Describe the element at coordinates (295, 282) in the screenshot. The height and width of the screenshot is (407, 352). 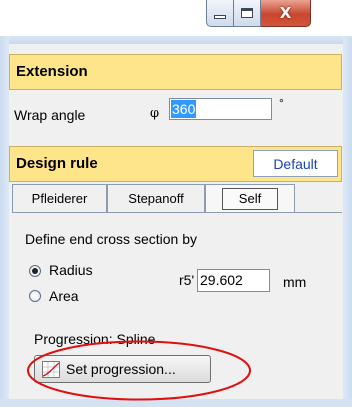
I see `r5-unit: mm` at that location.